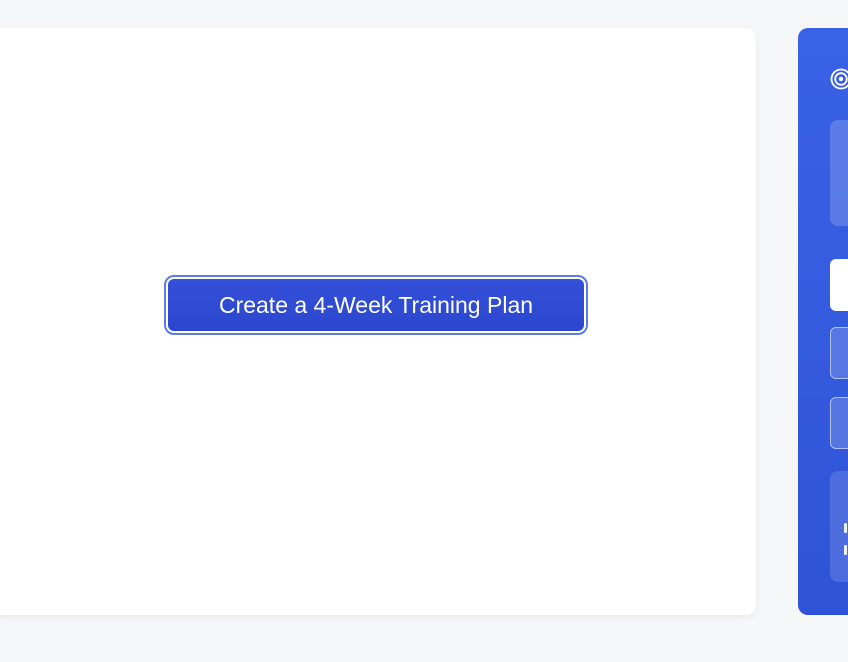 The height and width of the screenshot is (662, 848). What do you see at coordinates (839, 526) in the screenshot?
I see `panel-note-card` at bounding box center [839, 526].